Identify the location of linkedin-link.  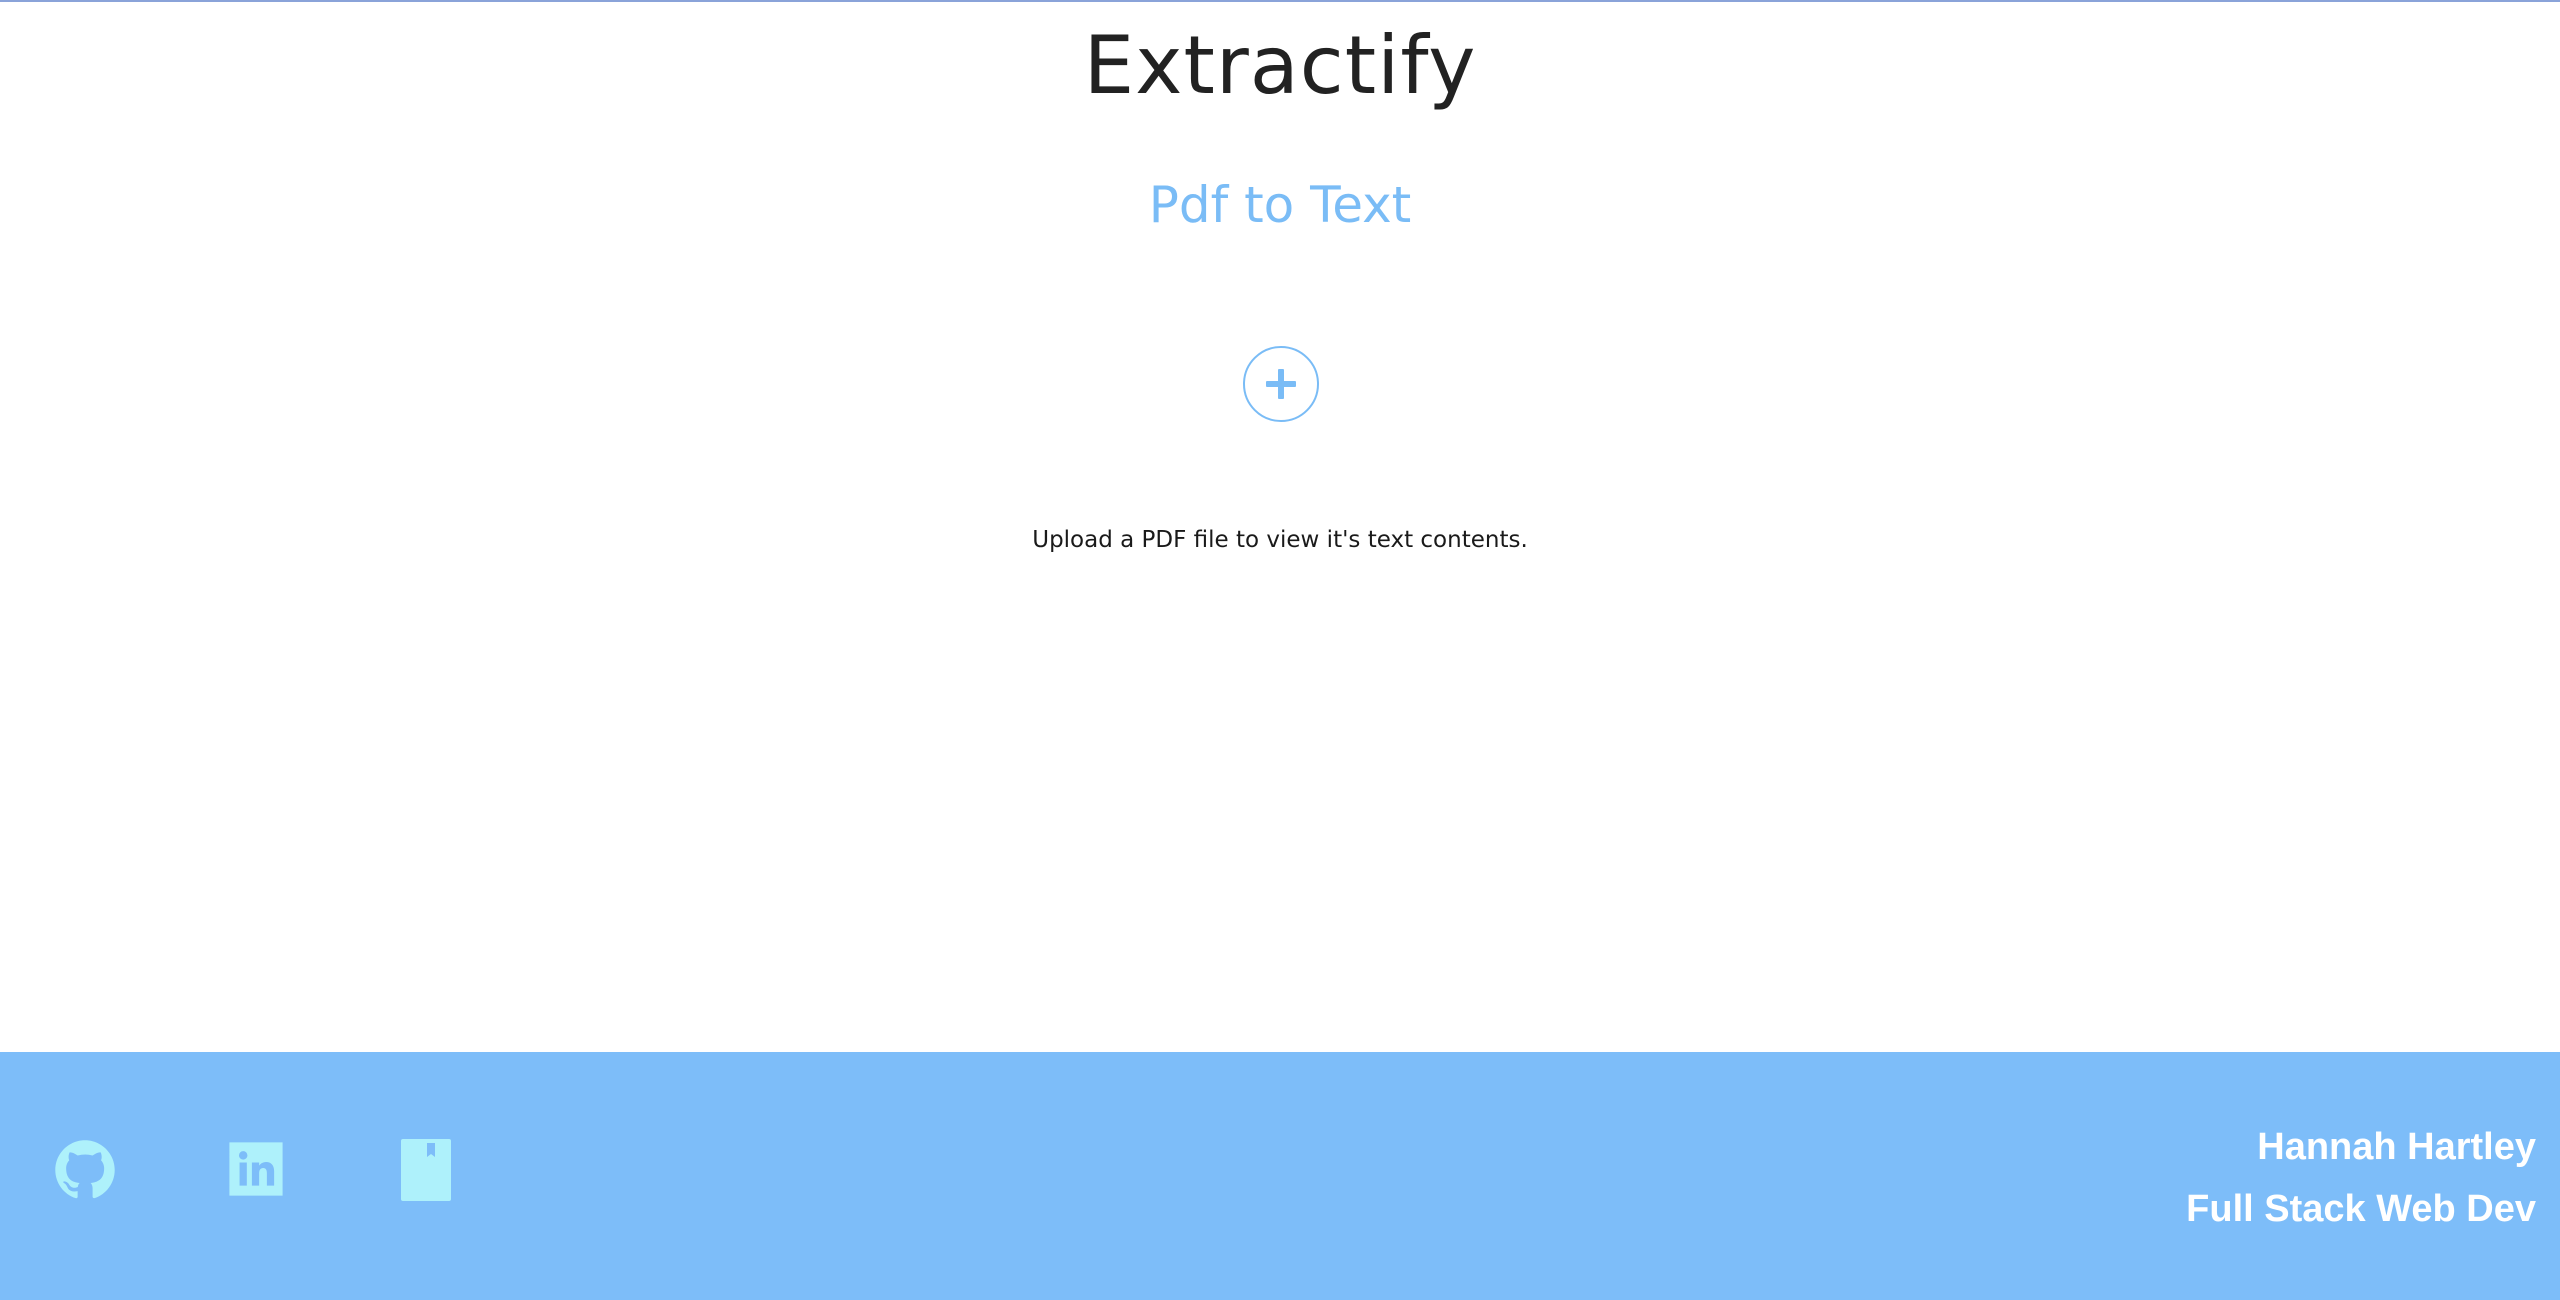
(256, 1169).